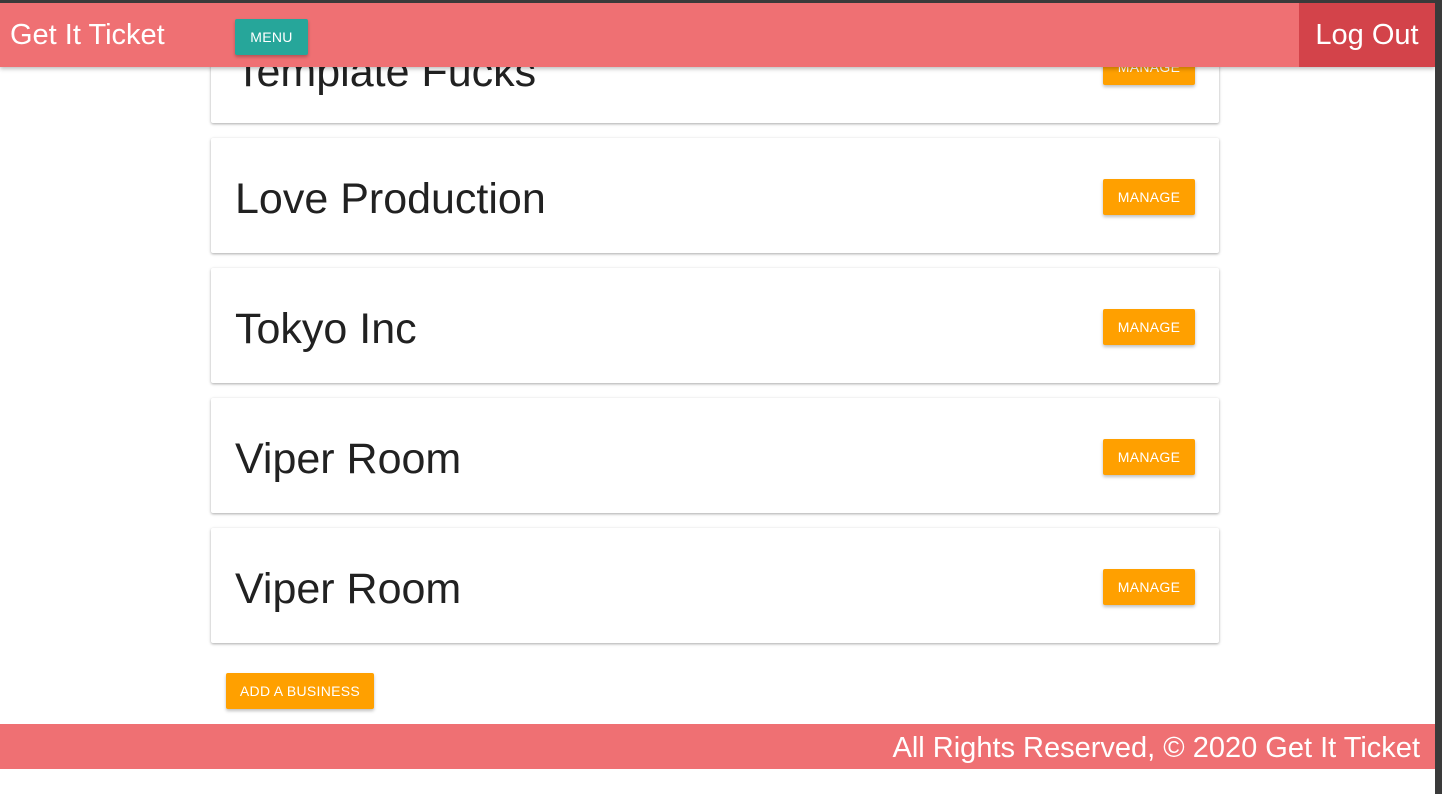 This screenshot has width=1442, height=794. Describe the element at coordinates (271, 37) in the screenshot. I see `menu-button: MENU` at that location.